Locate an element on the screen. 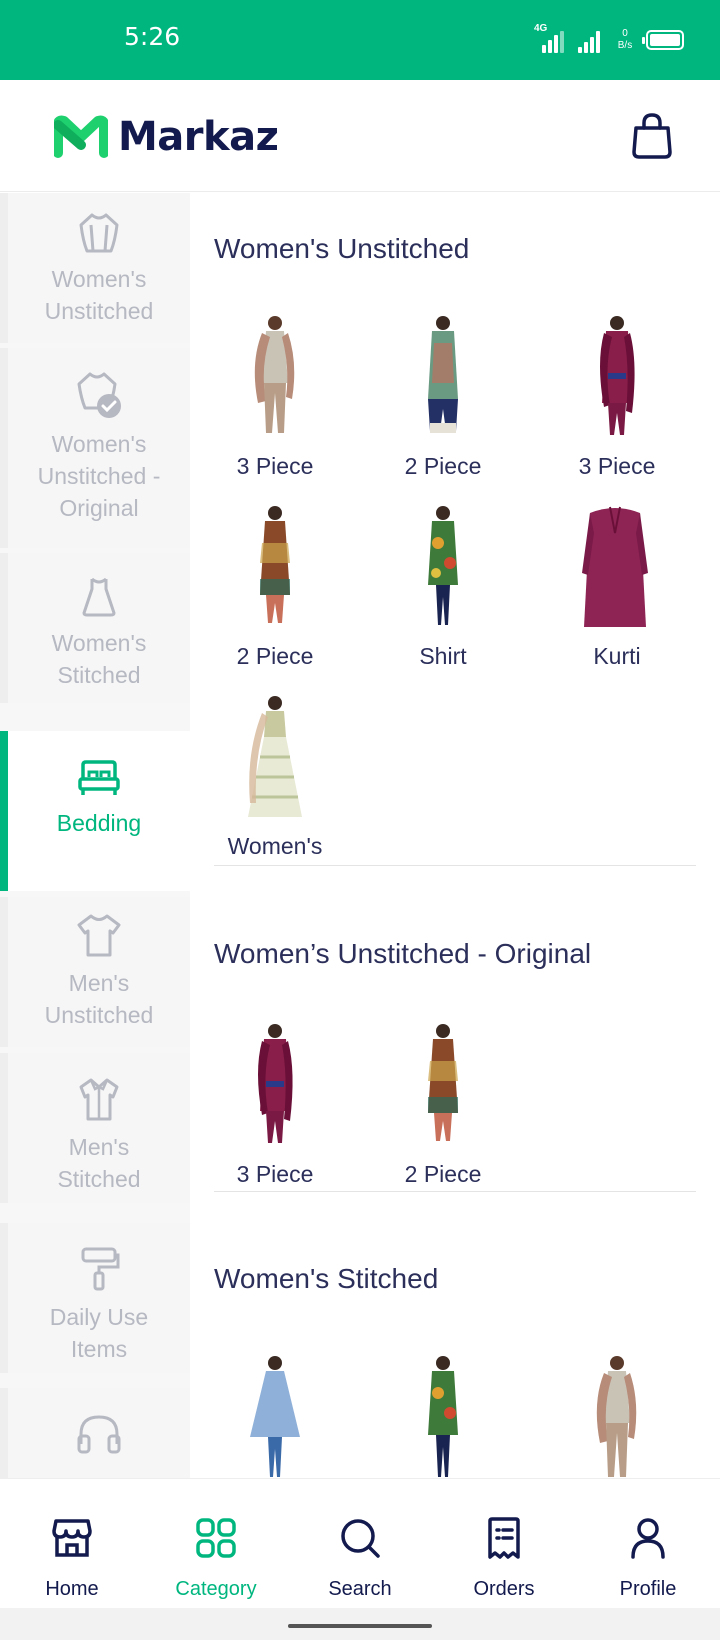 This screenshot has height=1640, width=720. dress-icon is located at coordinates (99, 233).